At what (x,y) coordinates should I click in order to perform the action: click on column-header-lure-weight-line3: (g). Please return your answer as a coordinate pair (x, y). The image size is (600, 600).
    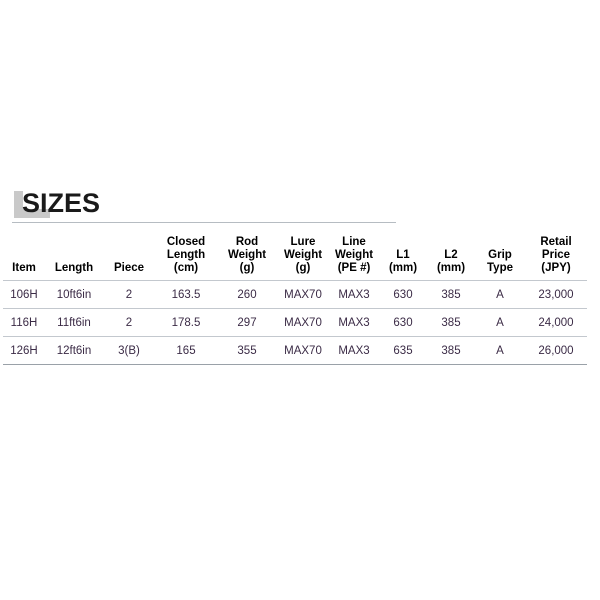
    Looking at the image, I should click on (303, 268).